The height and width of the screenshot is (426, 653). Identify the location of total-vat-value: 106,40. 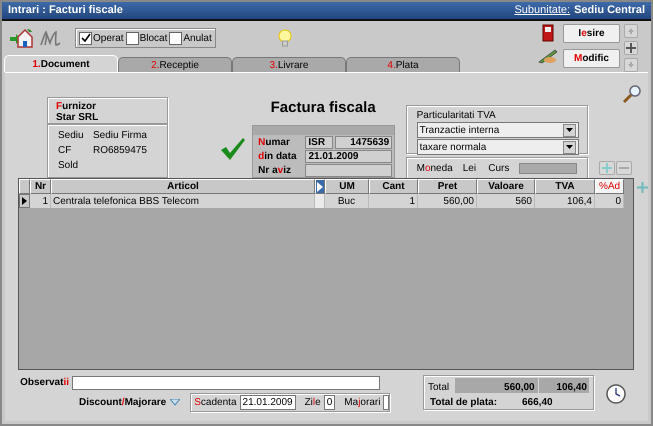
(563, 385).